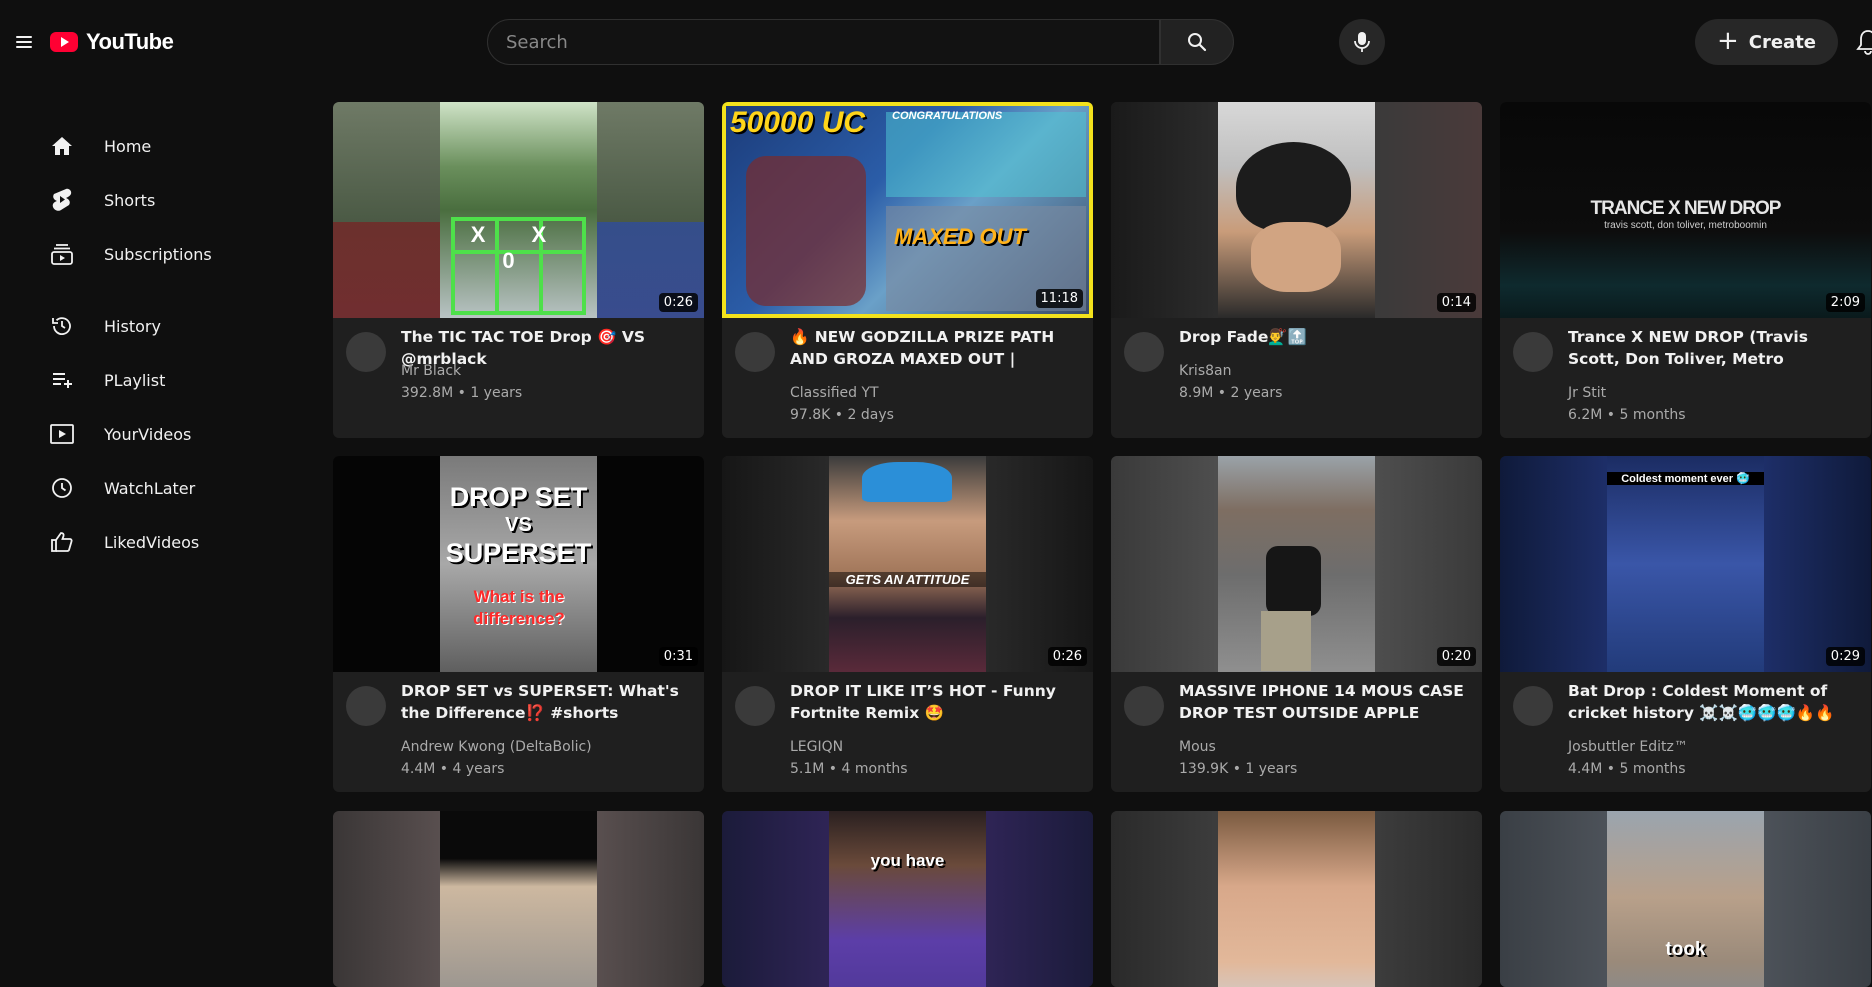  What do you see at coordinates (518, 553) in the screenshot?
I see `thumbnail-text: SUPERSET` at bounding box center [518, 553].